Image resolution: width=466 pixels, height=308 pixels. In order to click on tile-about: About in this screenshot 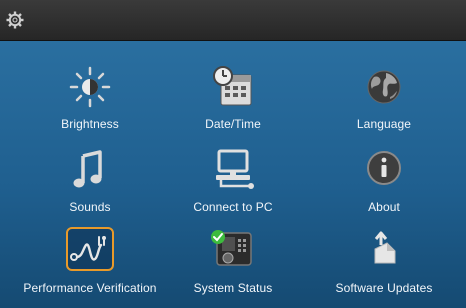, I will do `click(384, 180)`.